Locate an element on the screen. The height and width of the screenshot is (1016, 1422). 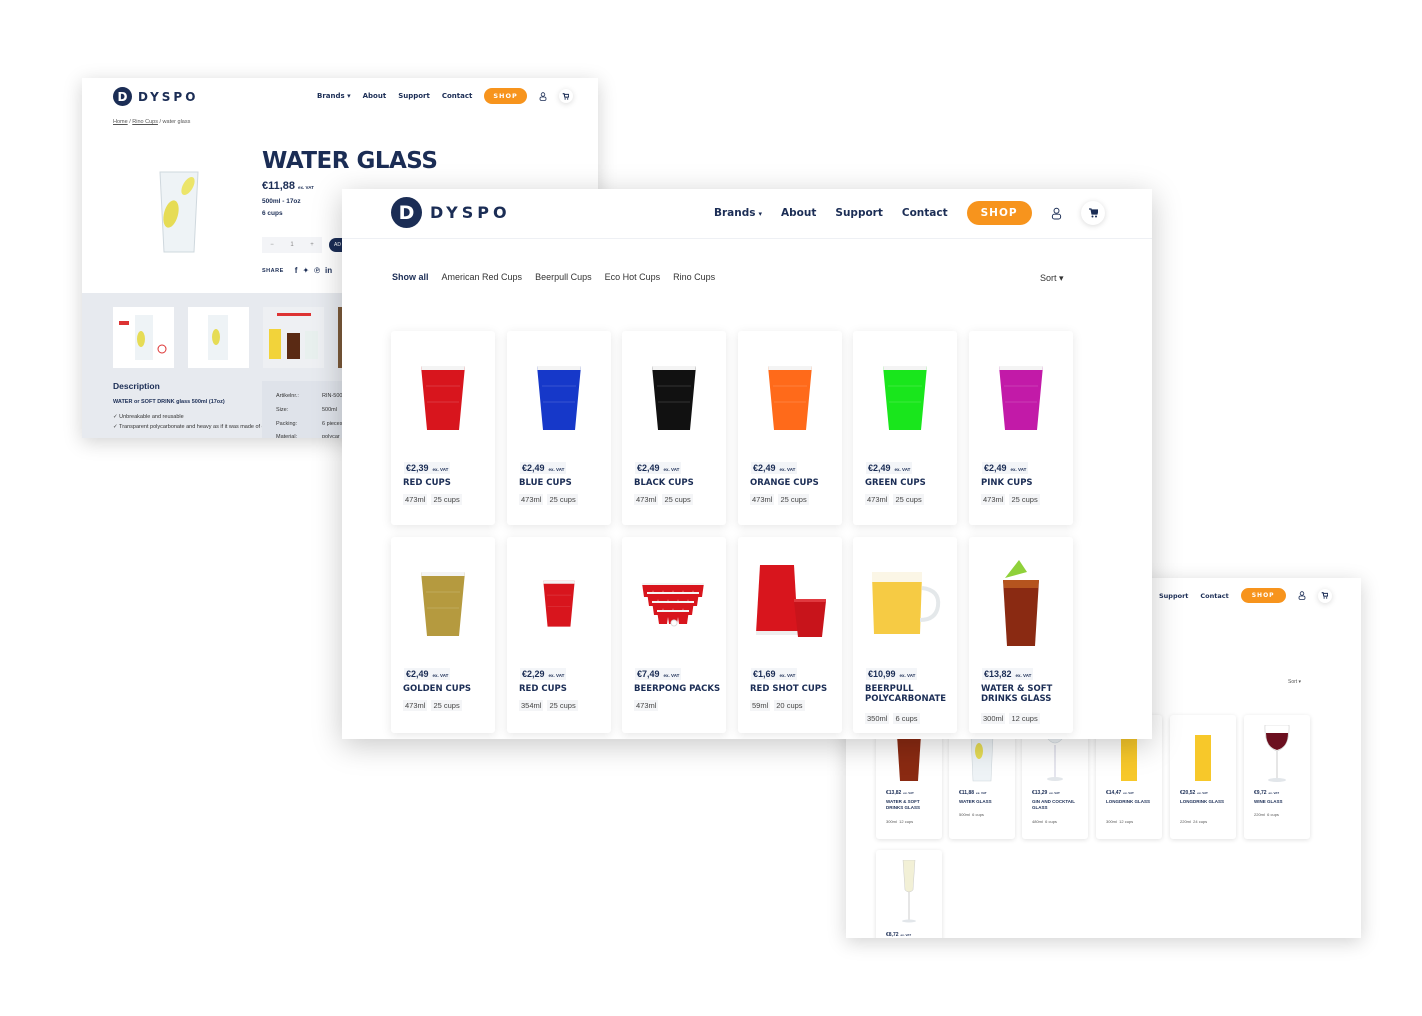
filter-eco-hot-cups: Eco Hot Cups is located at coordinates (633, 277).